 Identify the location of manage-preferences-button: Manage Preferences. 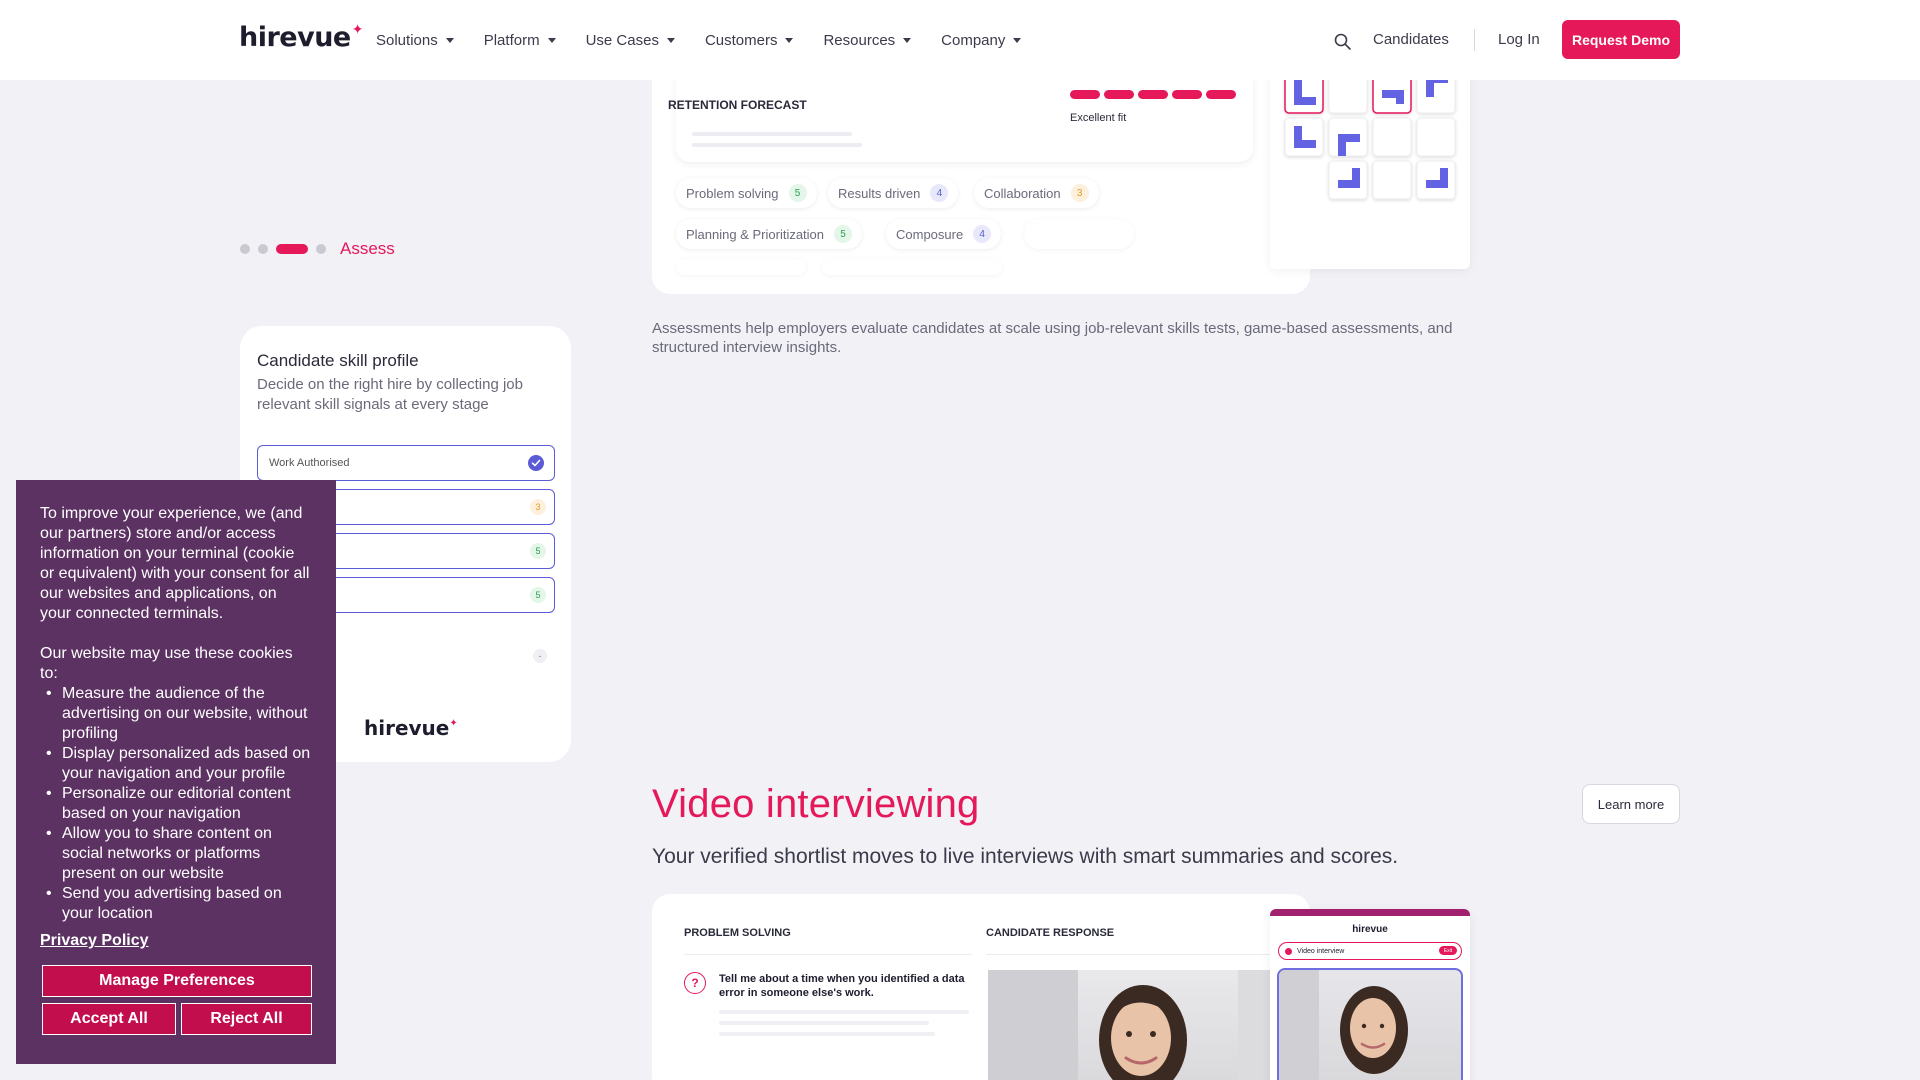
(177, 981).